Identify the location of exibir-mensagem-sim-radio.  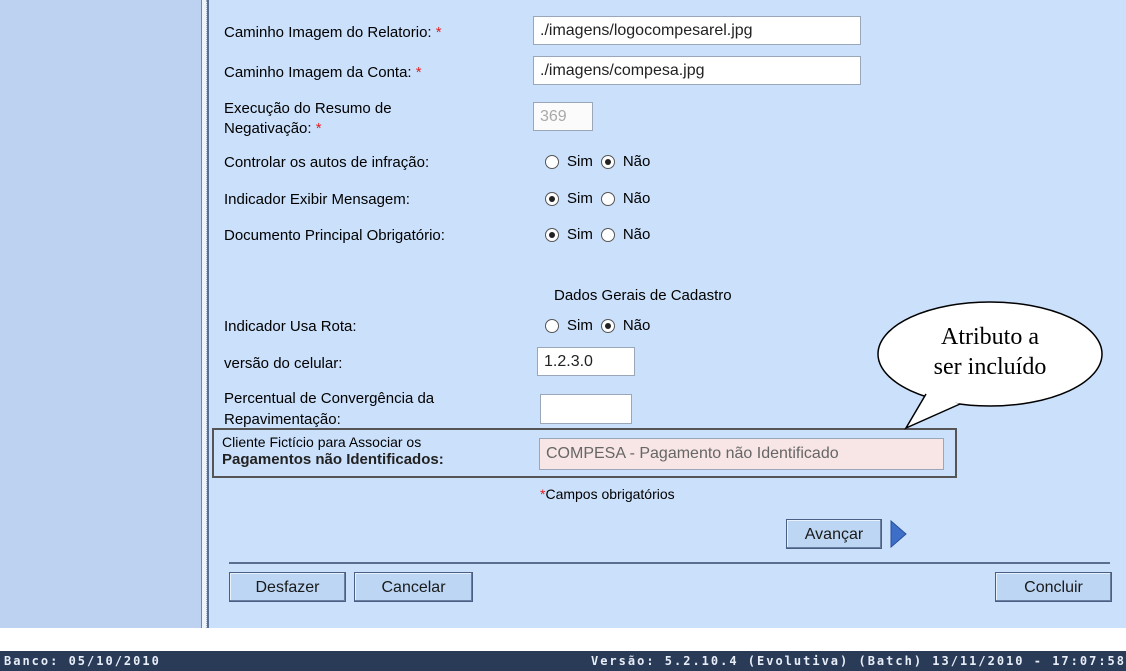
(552, 198).